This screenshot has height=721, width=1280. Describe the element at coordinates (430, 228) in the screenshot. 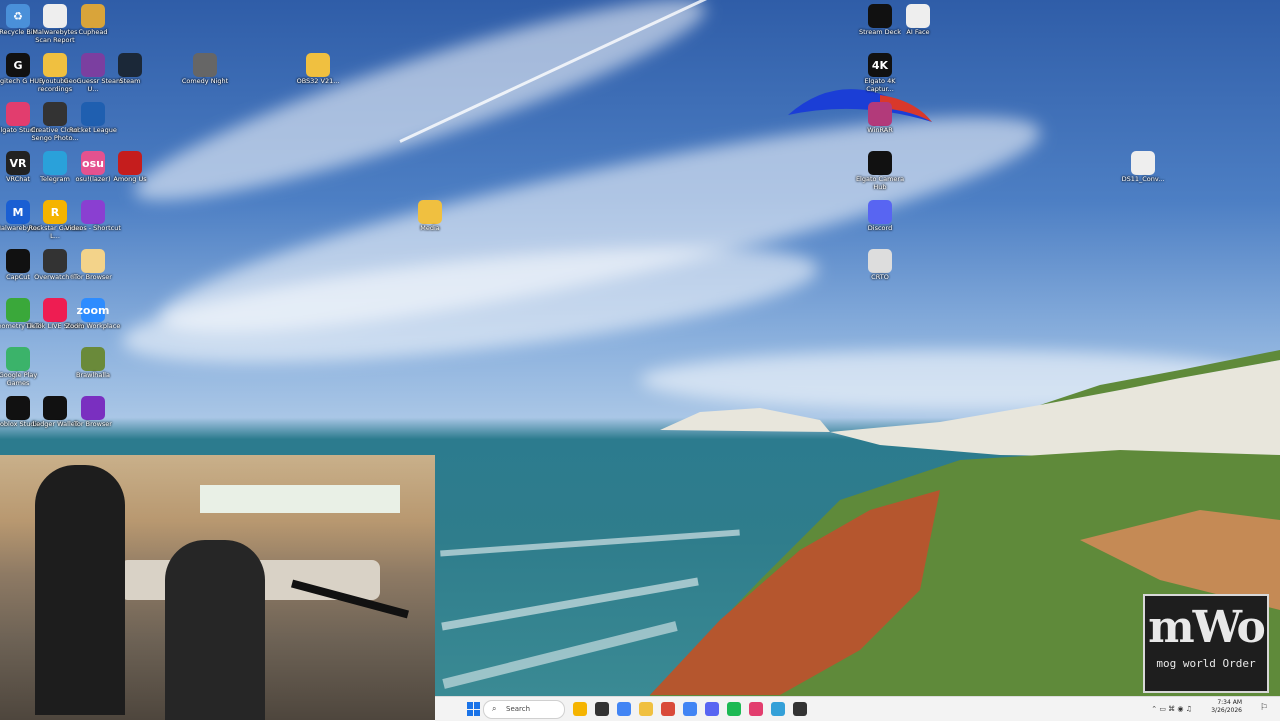

I see `desktop-icon-label: Media` at that location.